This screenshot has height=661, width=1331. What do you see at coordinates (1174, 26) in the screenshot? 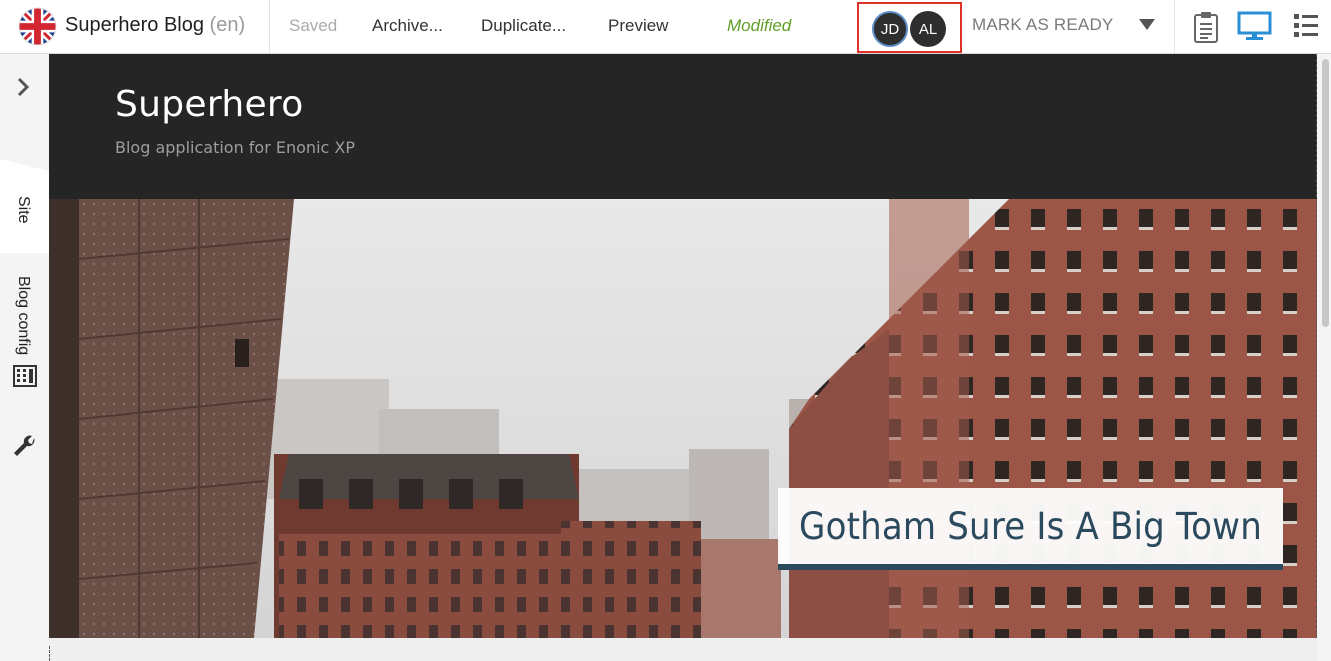
I see `toolbar-divider` at bounding box center [1174, 26].